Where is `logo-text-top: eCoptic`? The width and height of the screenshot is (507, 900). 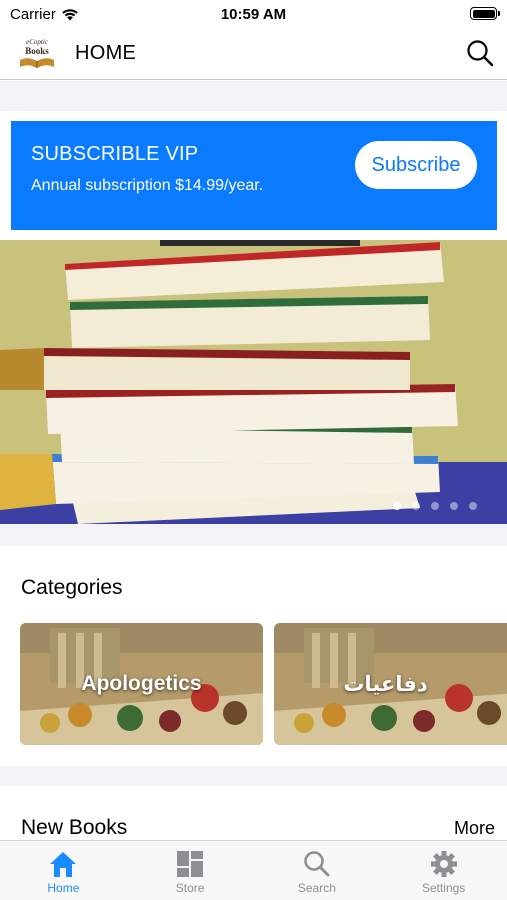
logo-text-top: eCoptic is located at coordinates (37, 42).